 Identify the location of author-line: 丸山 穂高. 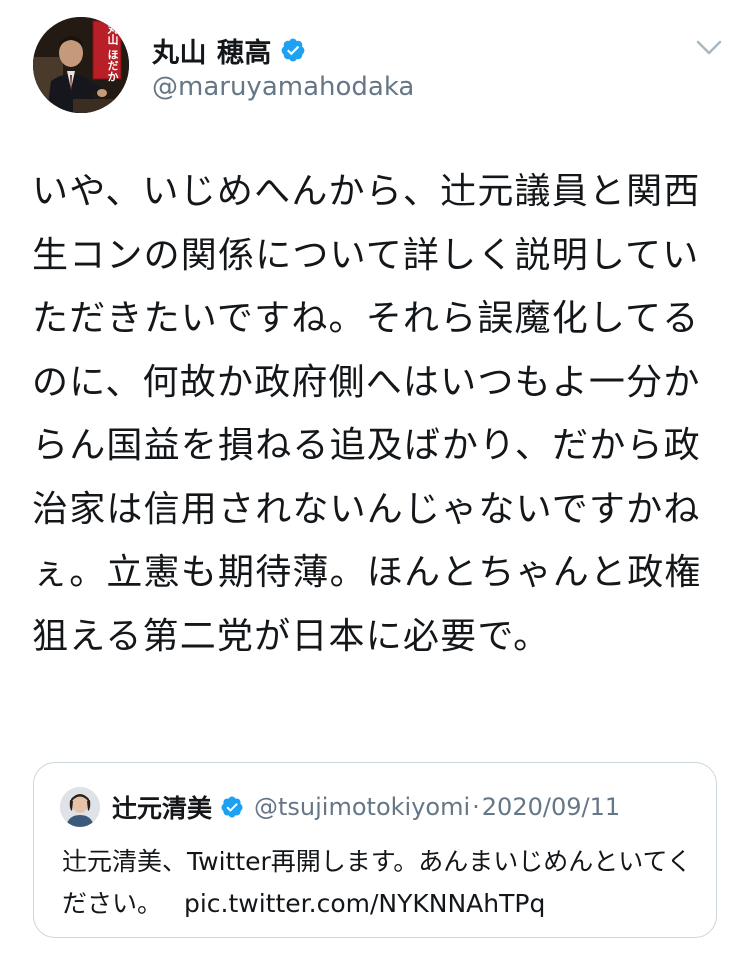
(229, 50).